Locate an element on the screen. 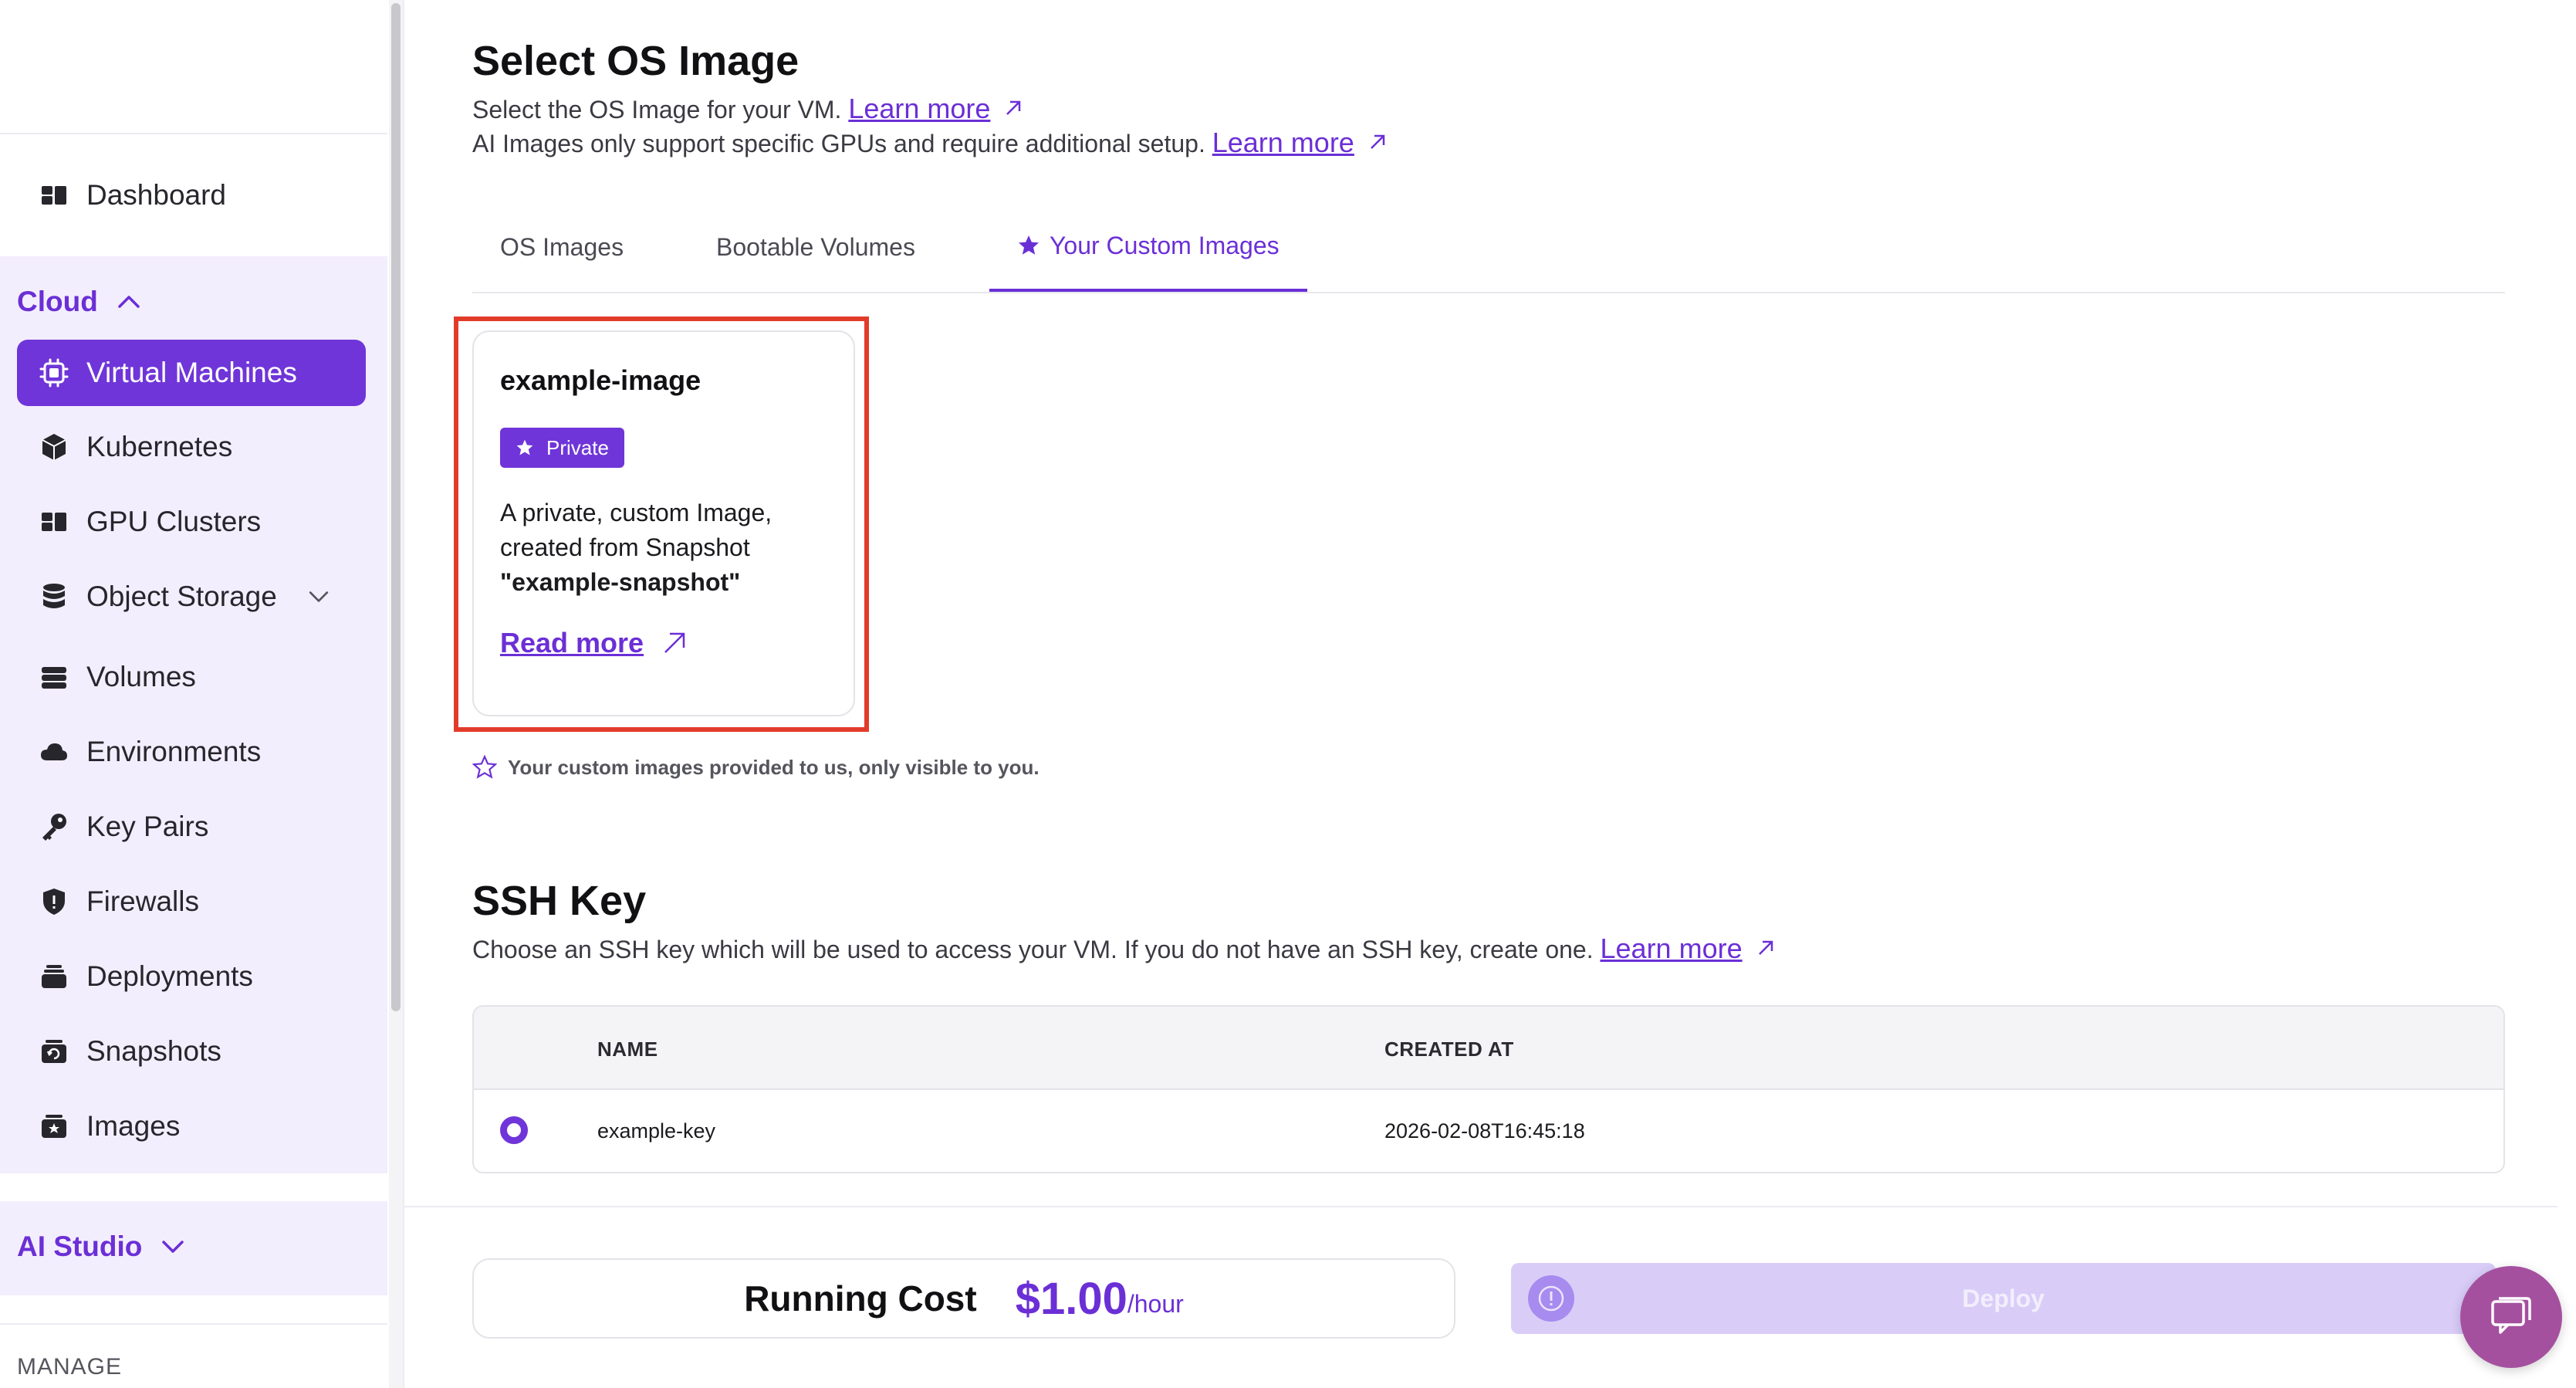 This screenshot has width=2576, height=1388. key-icon is located at coordinates (54, 826).